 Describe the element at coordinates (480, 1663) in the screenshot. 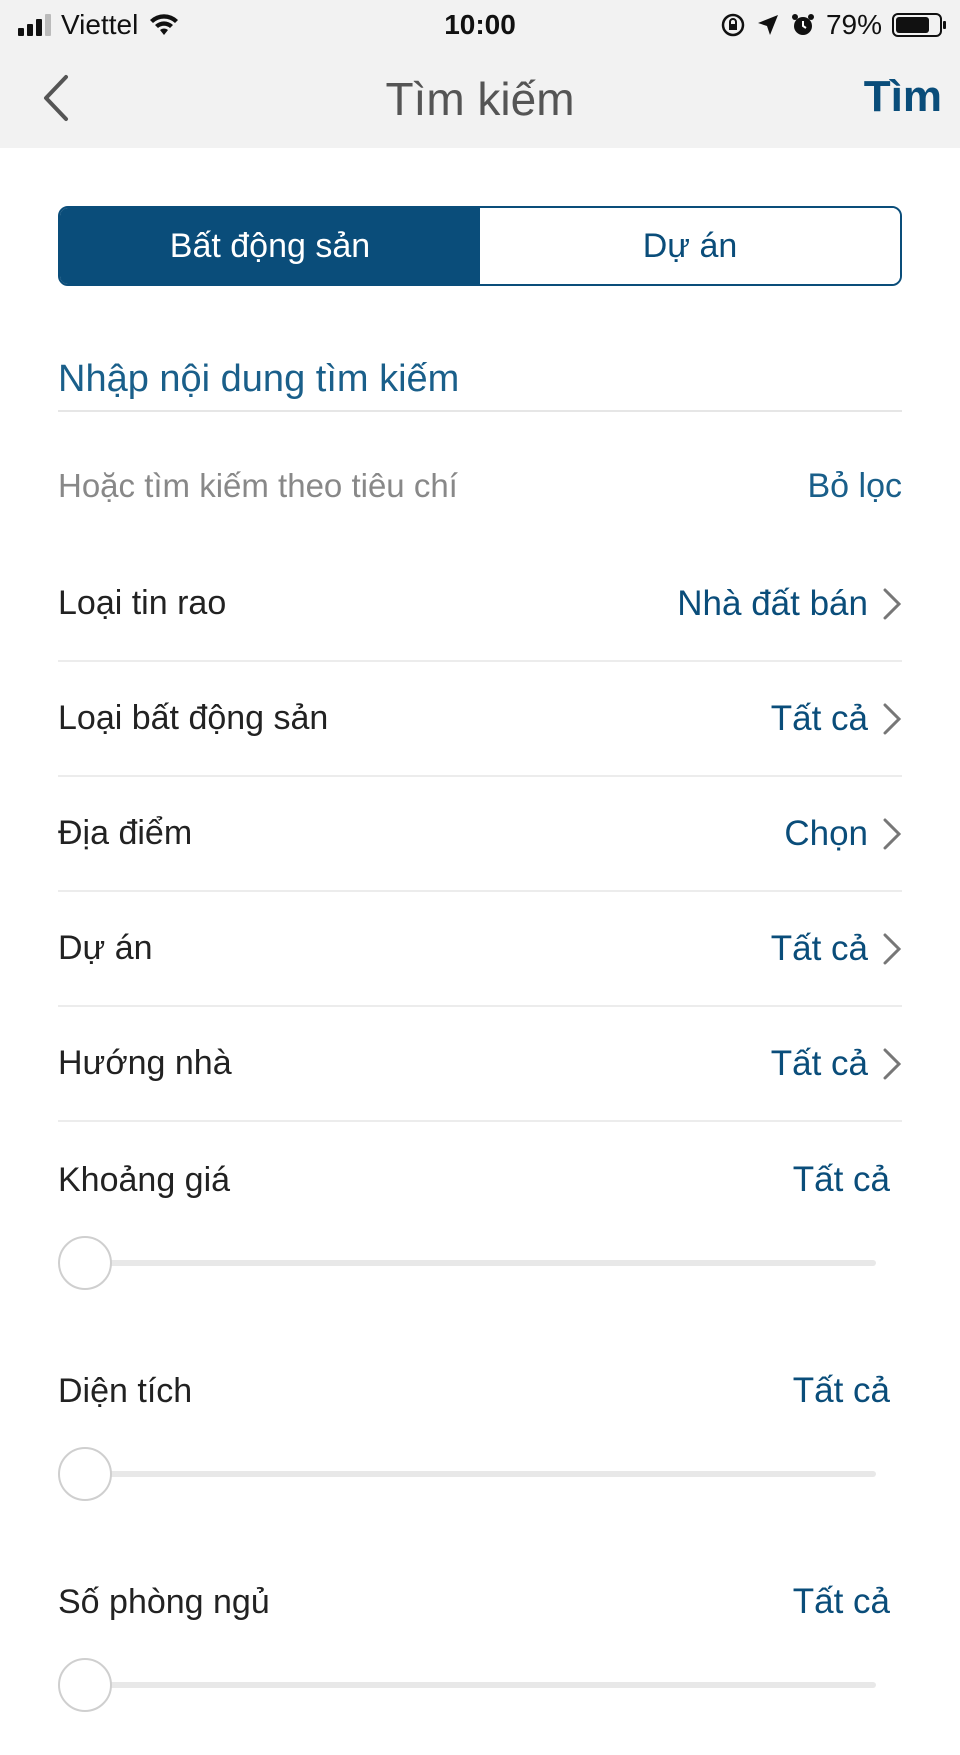

I see `bedrooms-slider: Số phòng ngủ Tất cả` at that location.